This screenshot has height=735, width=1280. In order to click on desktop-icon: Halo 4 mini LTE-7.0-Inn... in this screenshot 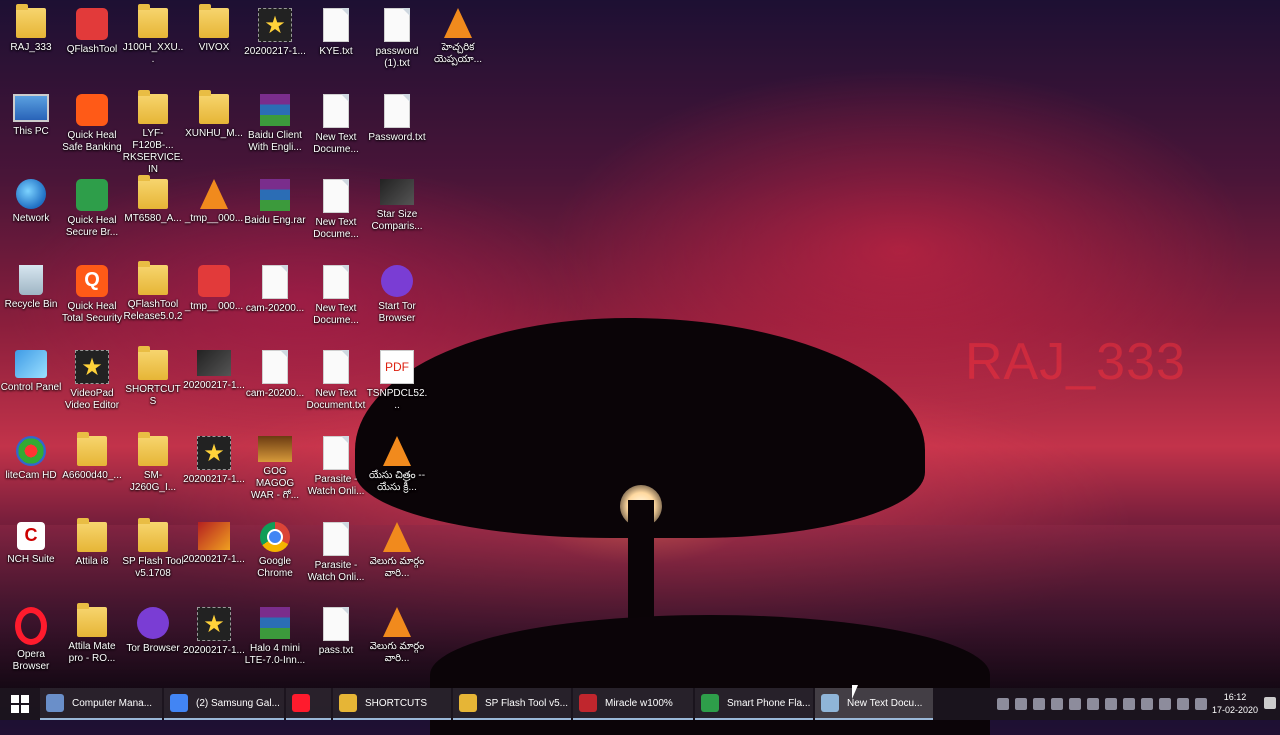, I will do `click(275, 643)`.